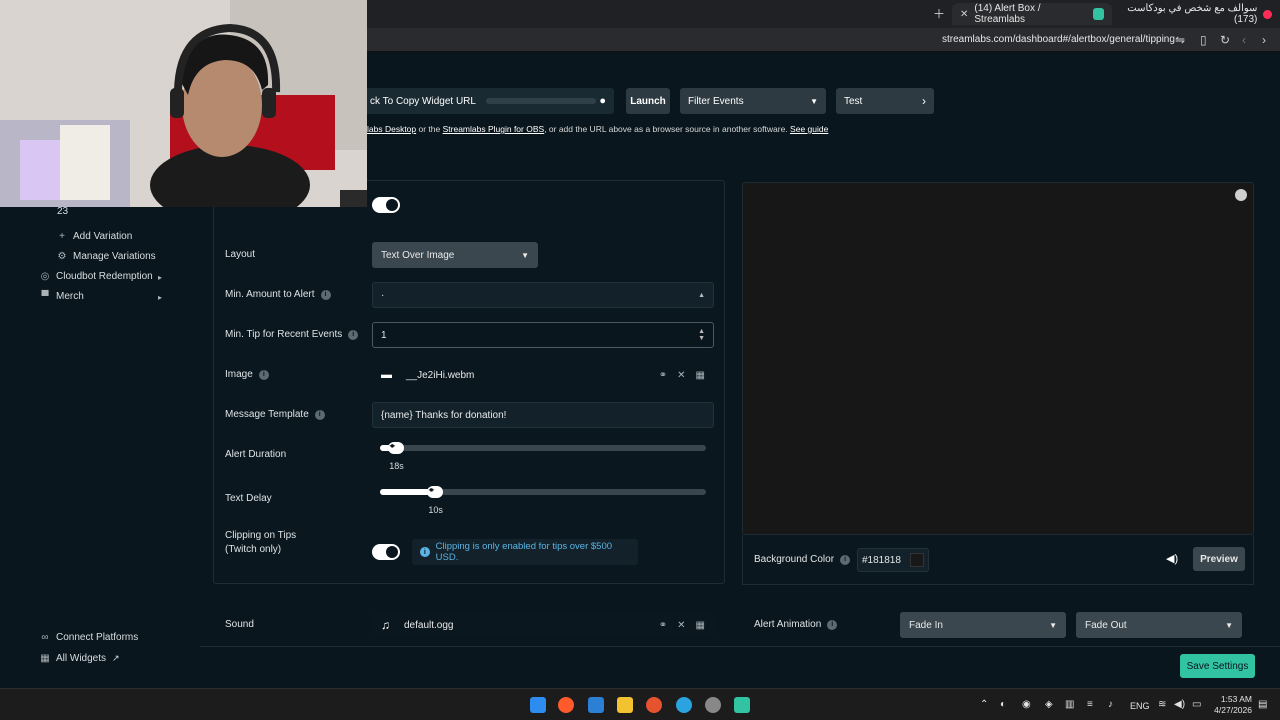 This screenshot has height=720, width=1280. I want to click on preview-button: Preview, so click(1219, 559).